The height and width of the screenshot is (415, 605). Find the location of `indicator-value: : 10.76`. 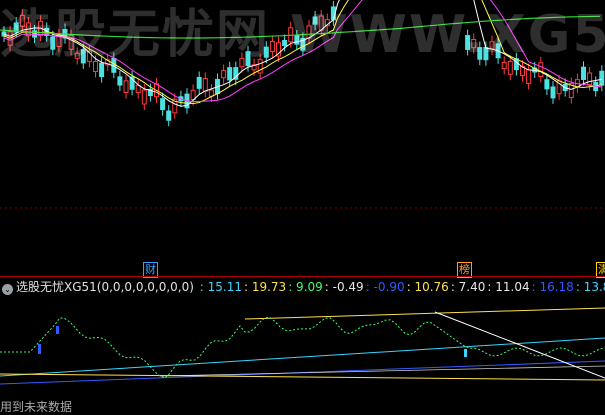

indicator-value: : 10.76 is located at coordinates (427, 287).